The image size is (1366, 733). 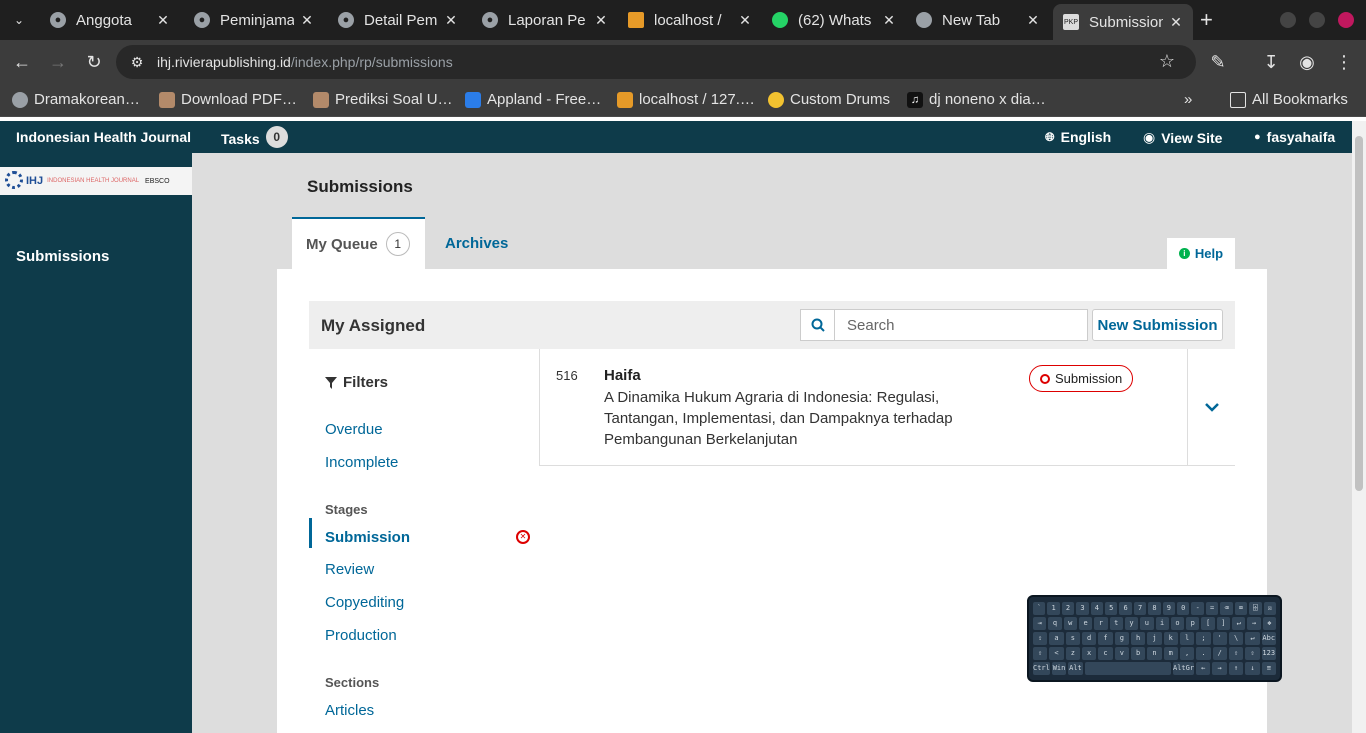 What do you see at coordinates (1203, 668) in the screenshot?
I see `keyboard-key: ←` at bounding box center [1203, 668].